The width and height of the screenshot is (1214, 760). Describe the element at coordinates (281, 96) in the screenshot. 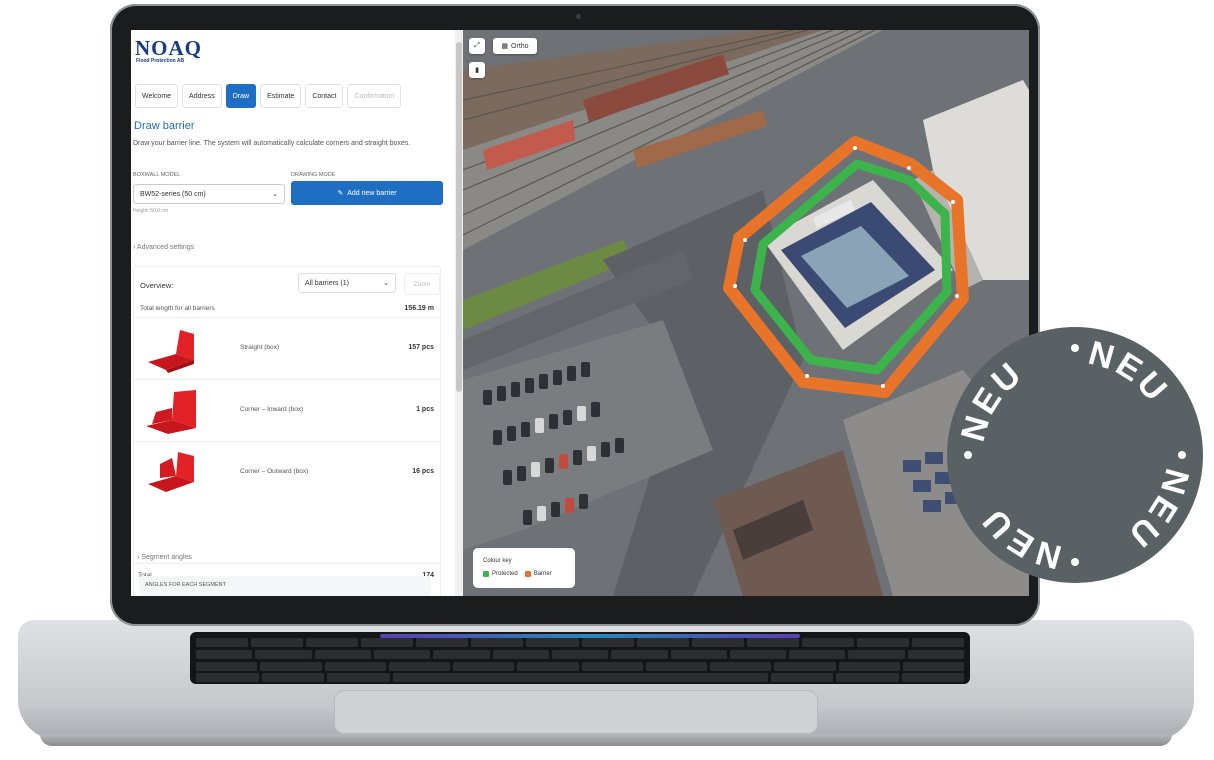

I see `tab-estimate: Estimate` at that location.